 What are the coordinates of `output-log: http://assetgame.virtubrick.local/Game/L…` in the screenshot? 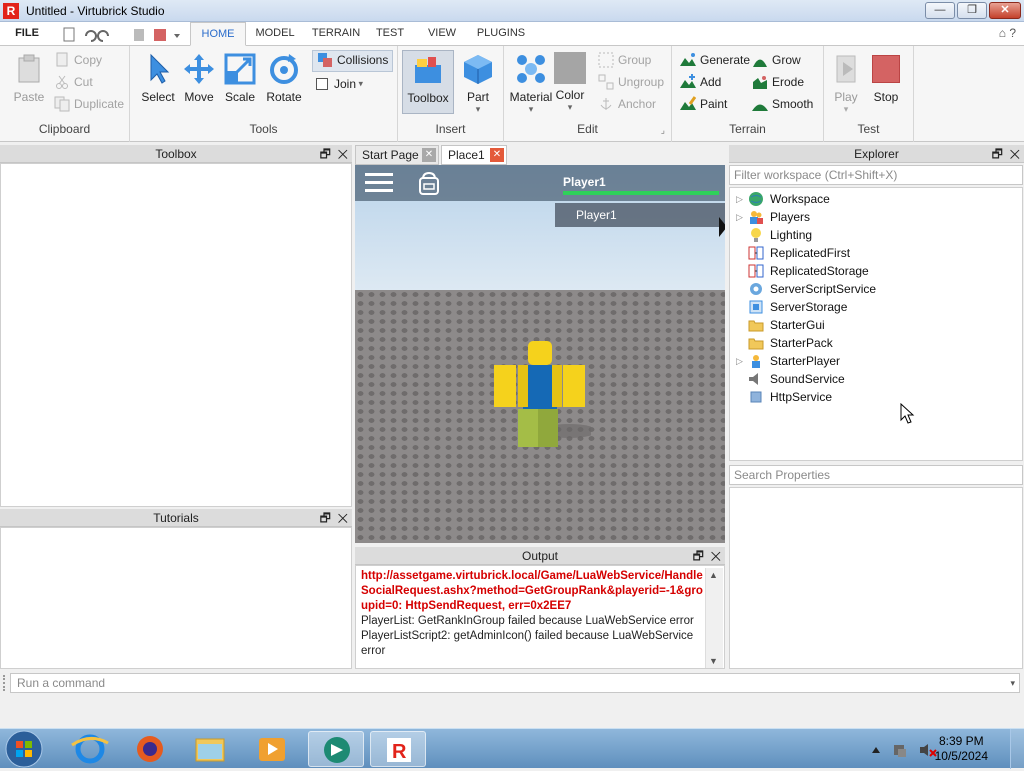 It's located at (540, 617).